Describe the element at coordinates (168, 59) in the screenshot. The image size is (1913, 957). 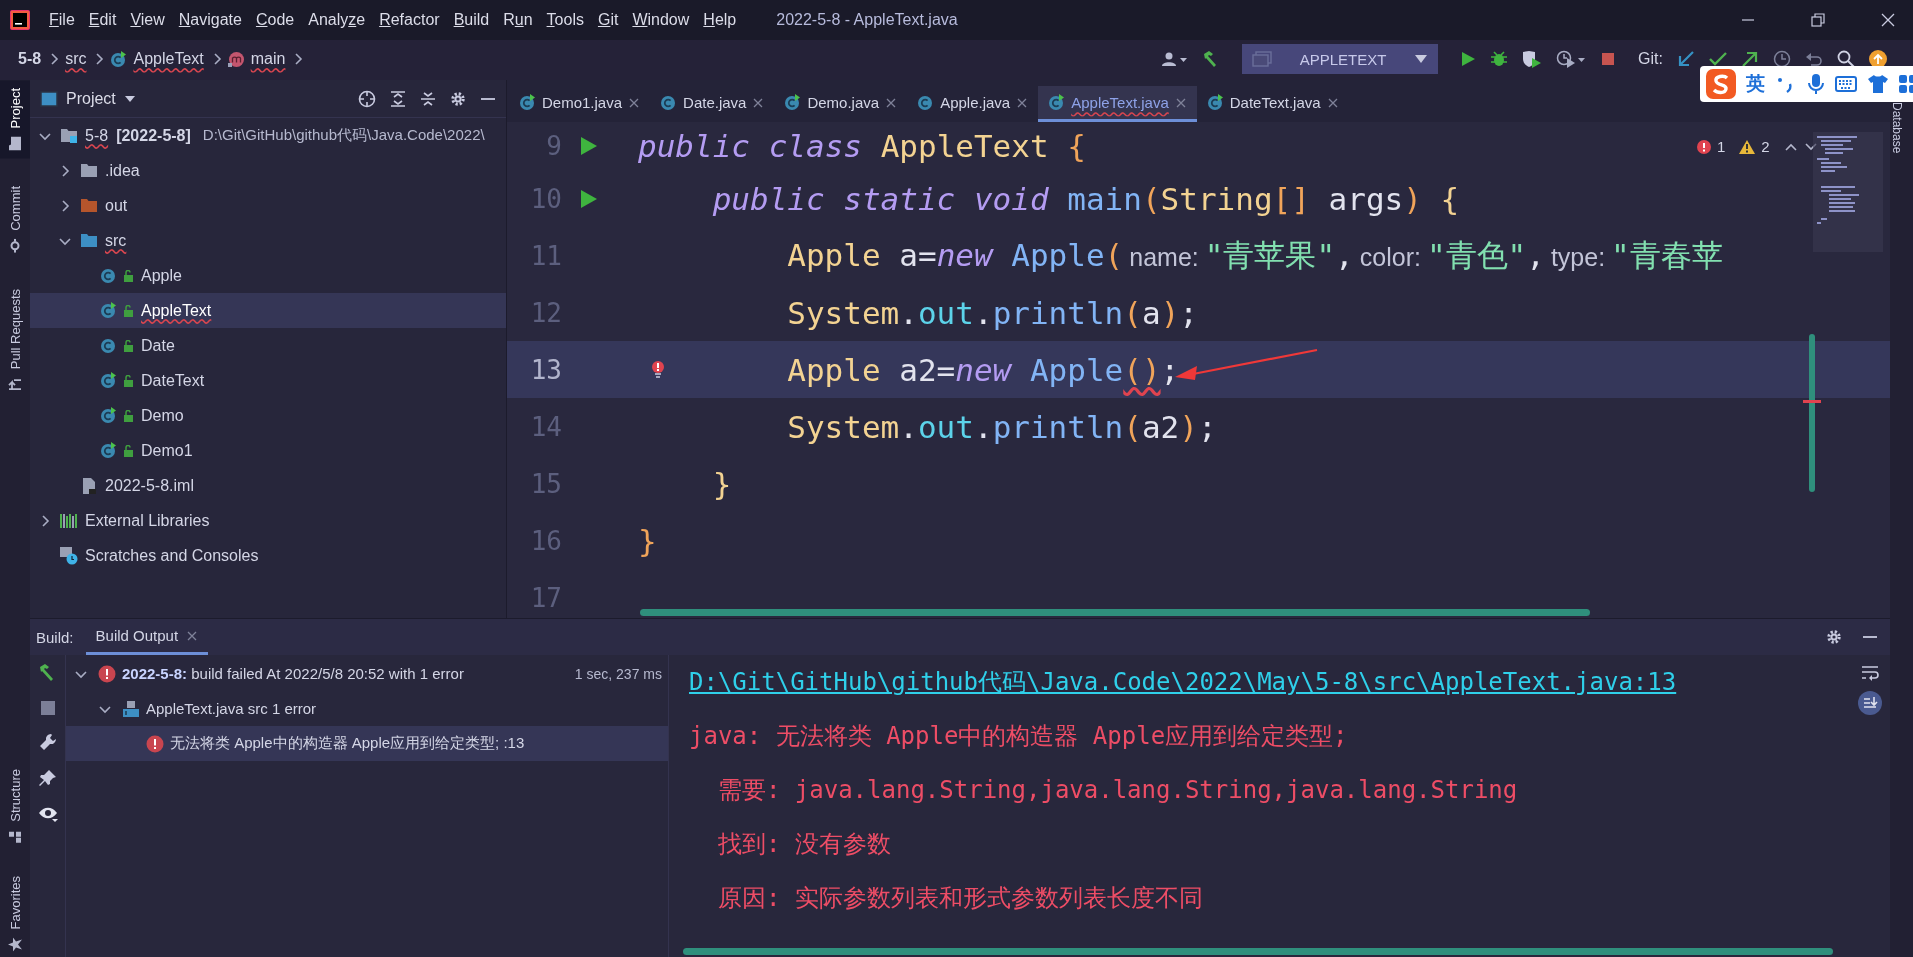
I see `breadcrumb: AppleText` at that location.